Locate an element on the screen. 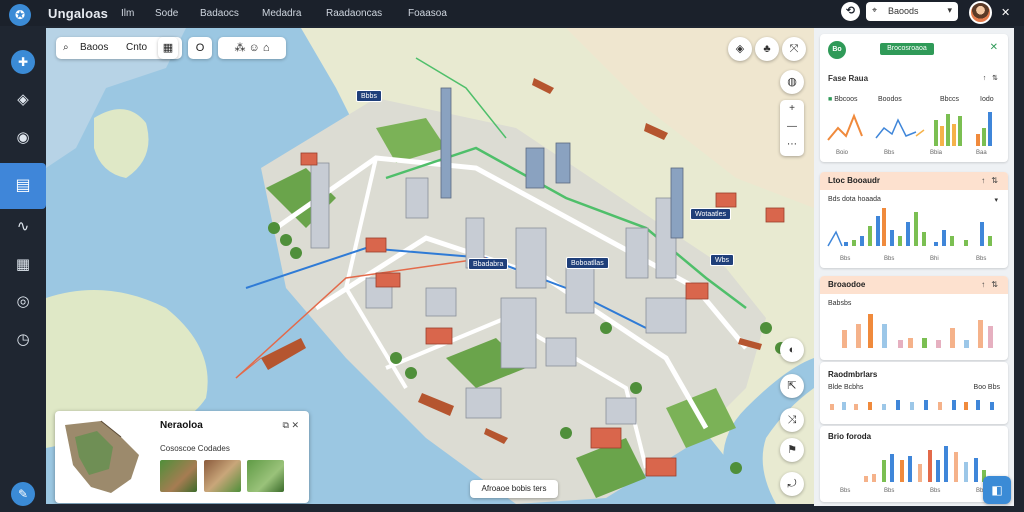  map-label: Bbbs is located at coordinates (369, 96).